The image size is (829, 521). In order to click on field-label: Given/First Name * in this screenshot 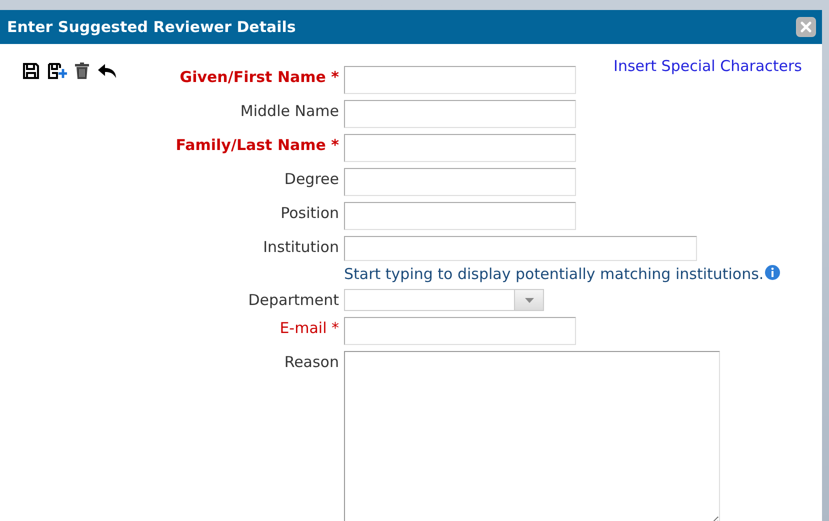, I will do `click(259, 76)`.